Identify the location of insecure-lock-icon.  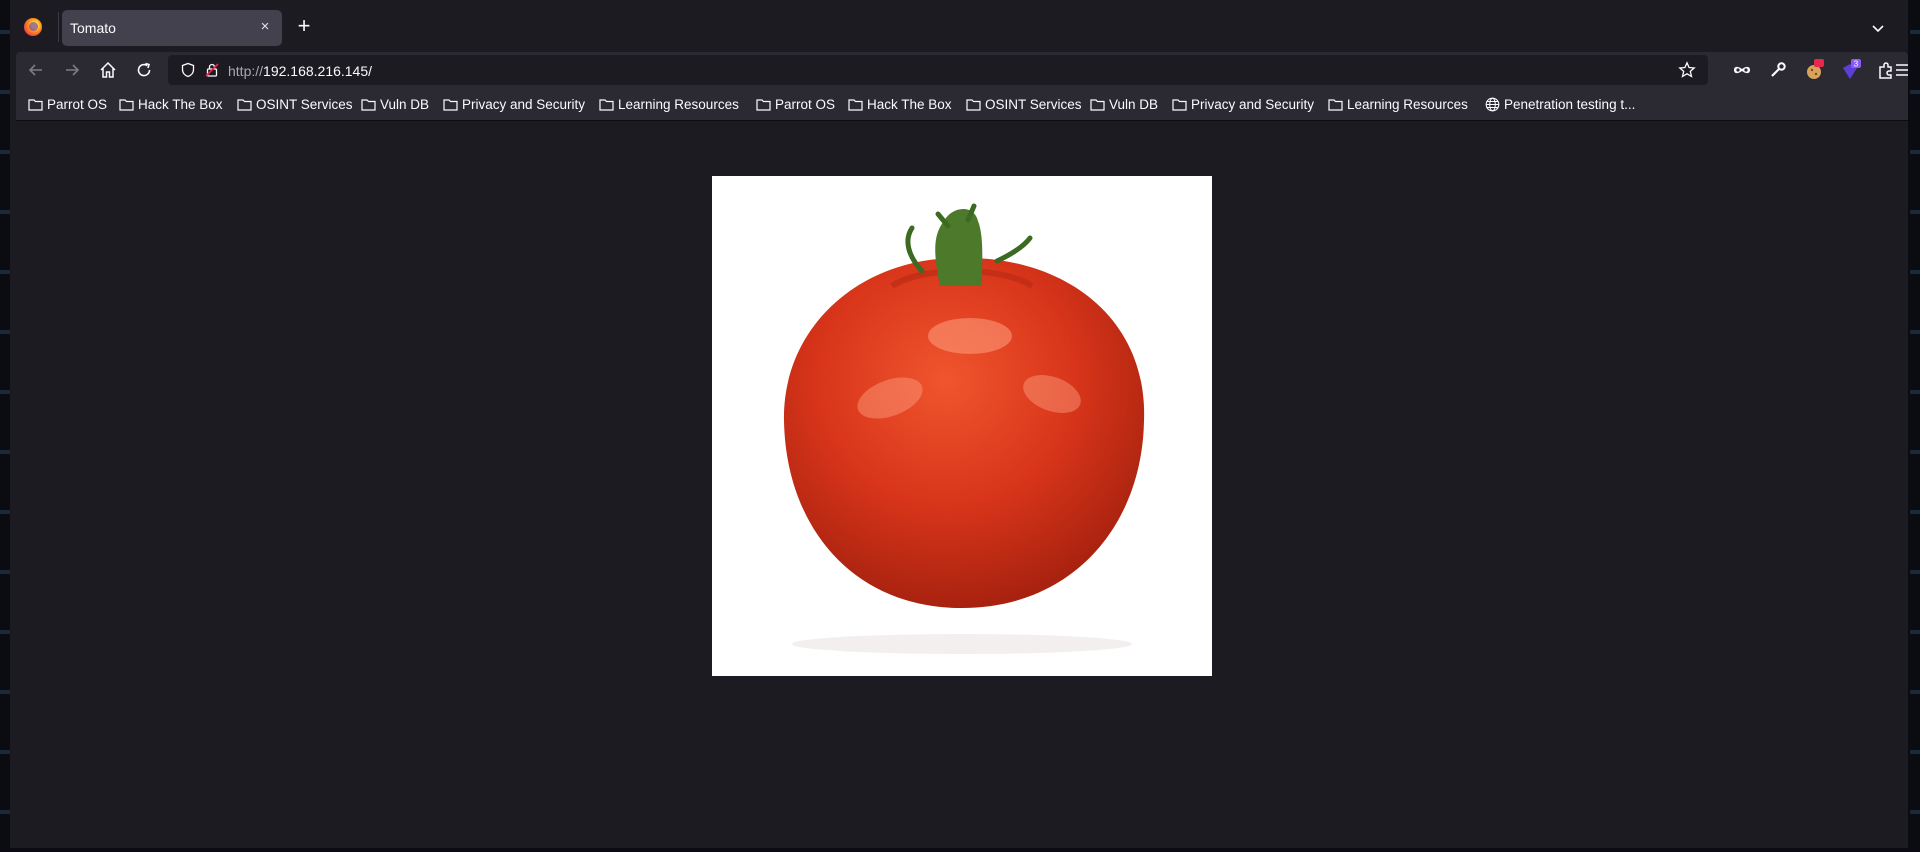
(212, 70).